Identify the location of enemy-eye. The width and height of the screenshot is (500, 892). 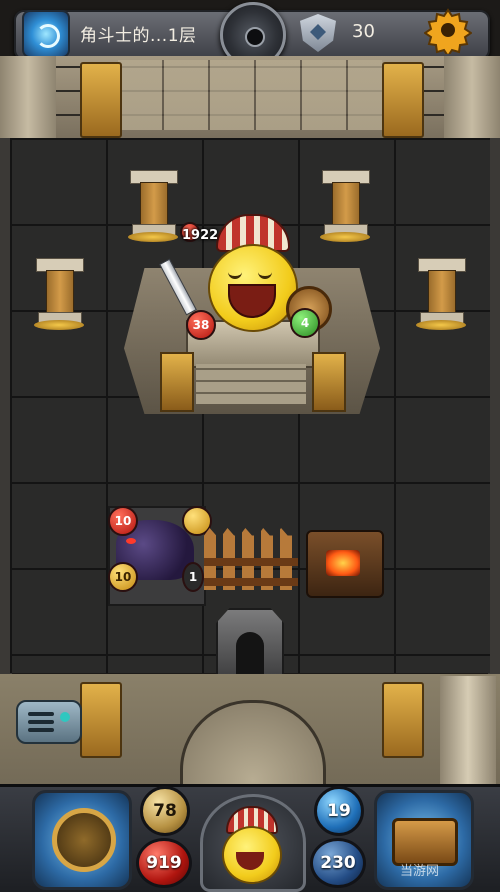
(131, 541).